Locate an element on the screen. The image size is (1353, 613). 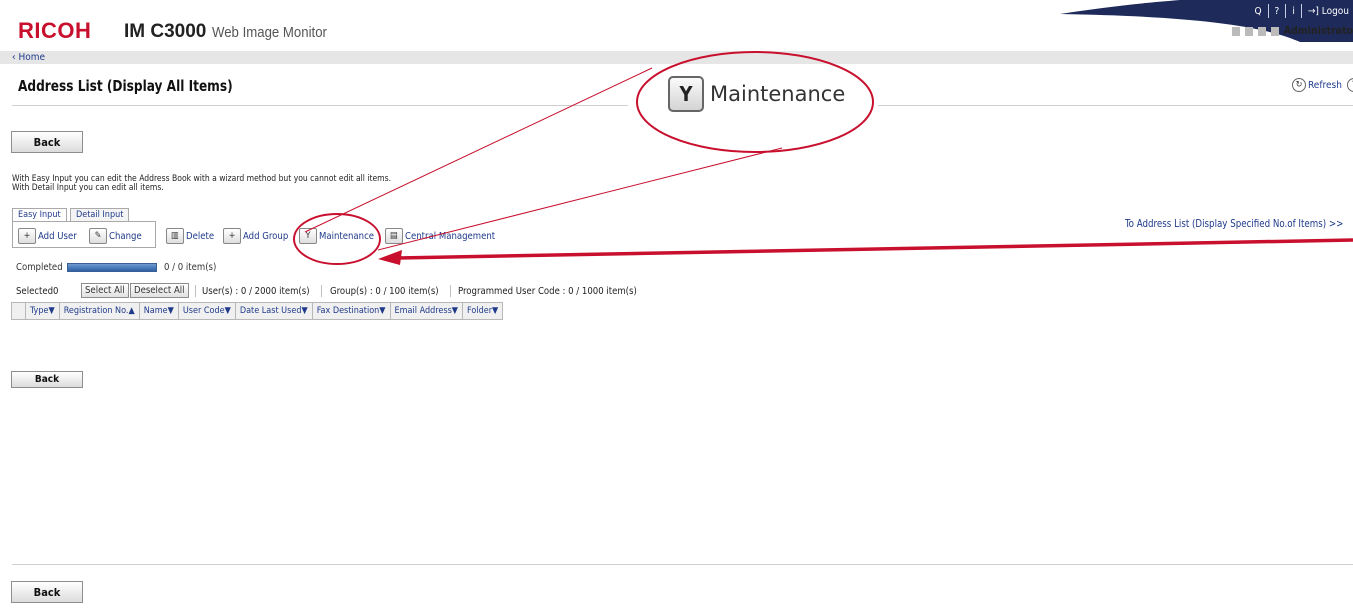
tab-easy-input: Easy Input is located at coordinates (39, 215).